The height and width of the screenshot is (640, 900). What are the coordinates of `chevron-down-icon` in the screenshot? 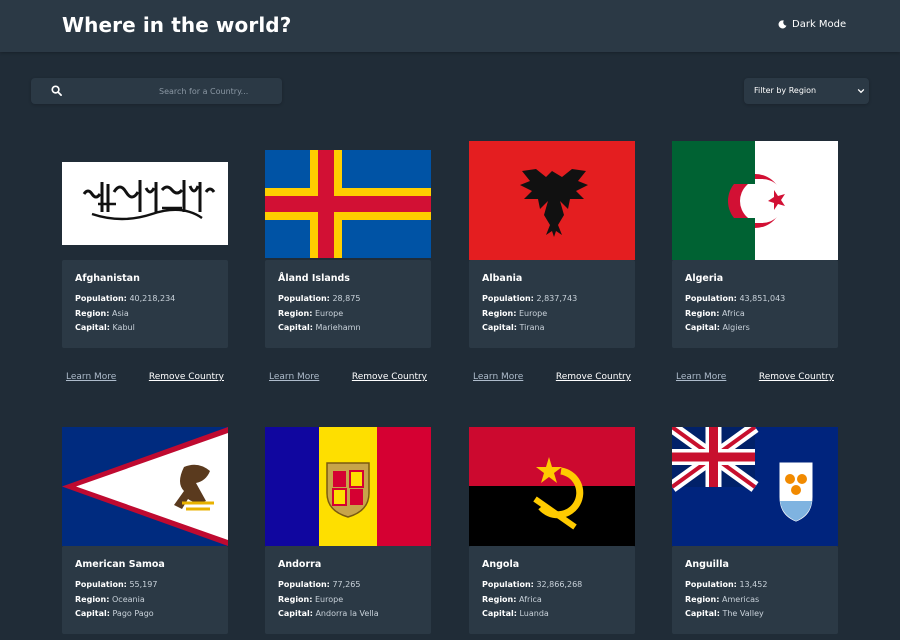 It's located at (861, 91).